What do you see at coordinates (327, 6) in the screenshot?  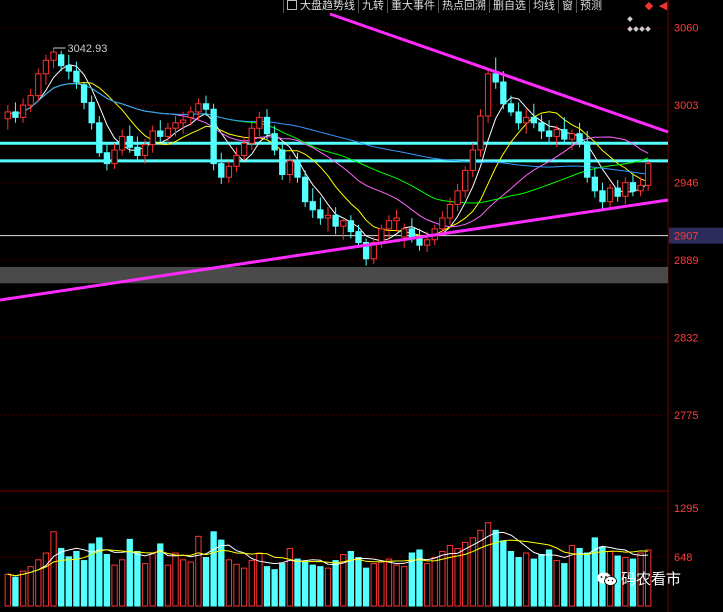 I see `trend-line-label: 大盘趋势线` at bounding box center [327, 6].